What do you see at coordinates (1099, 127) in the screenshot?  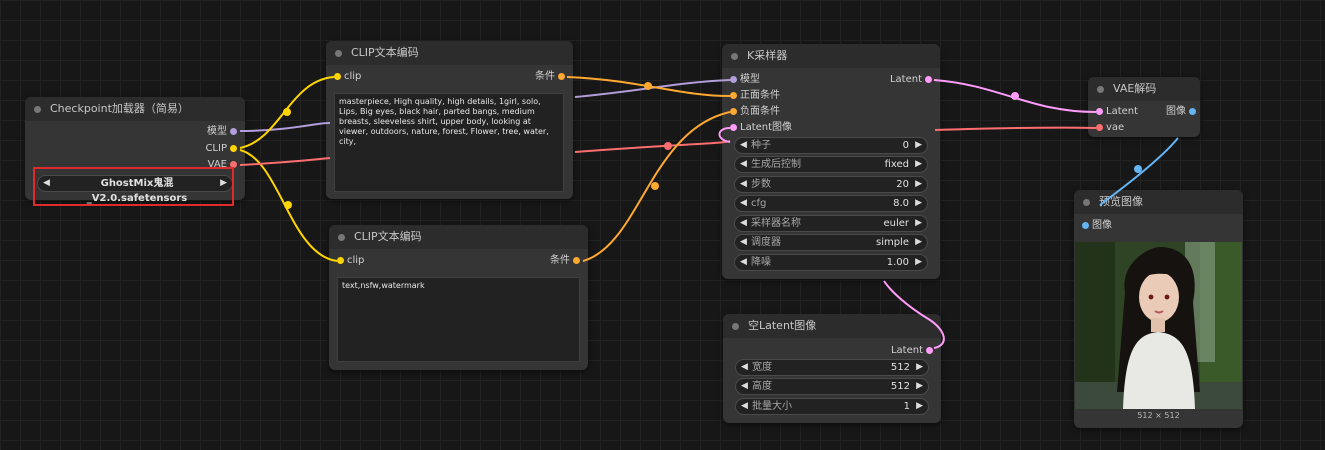 I see `vae-port-icon` at bounding box center [1099, 127].